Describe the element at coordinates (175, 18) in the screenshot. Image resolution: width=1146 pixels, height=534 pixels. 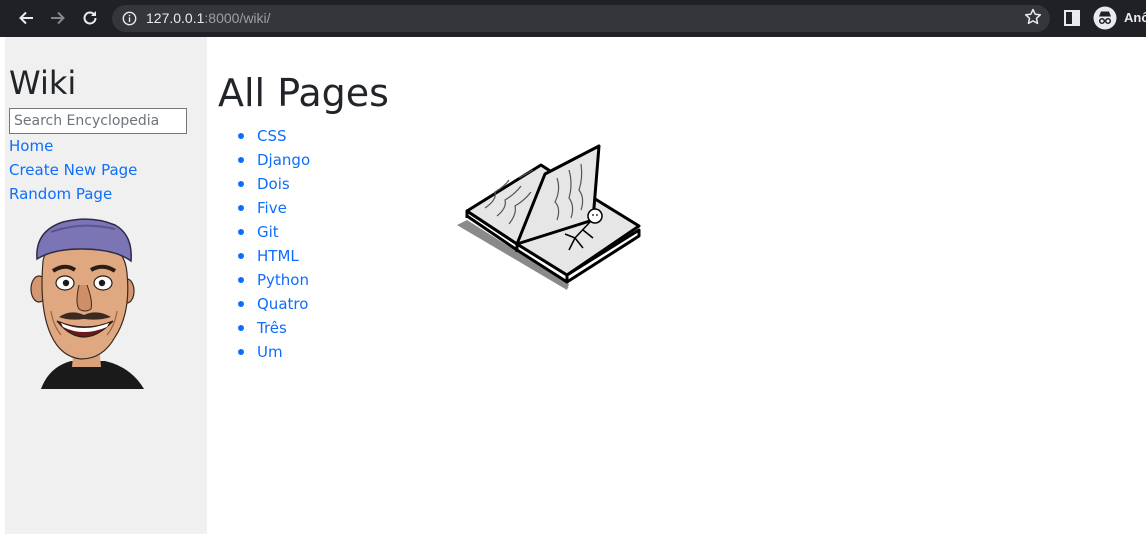
I see `url-host: 127.0.0.1` at that location.